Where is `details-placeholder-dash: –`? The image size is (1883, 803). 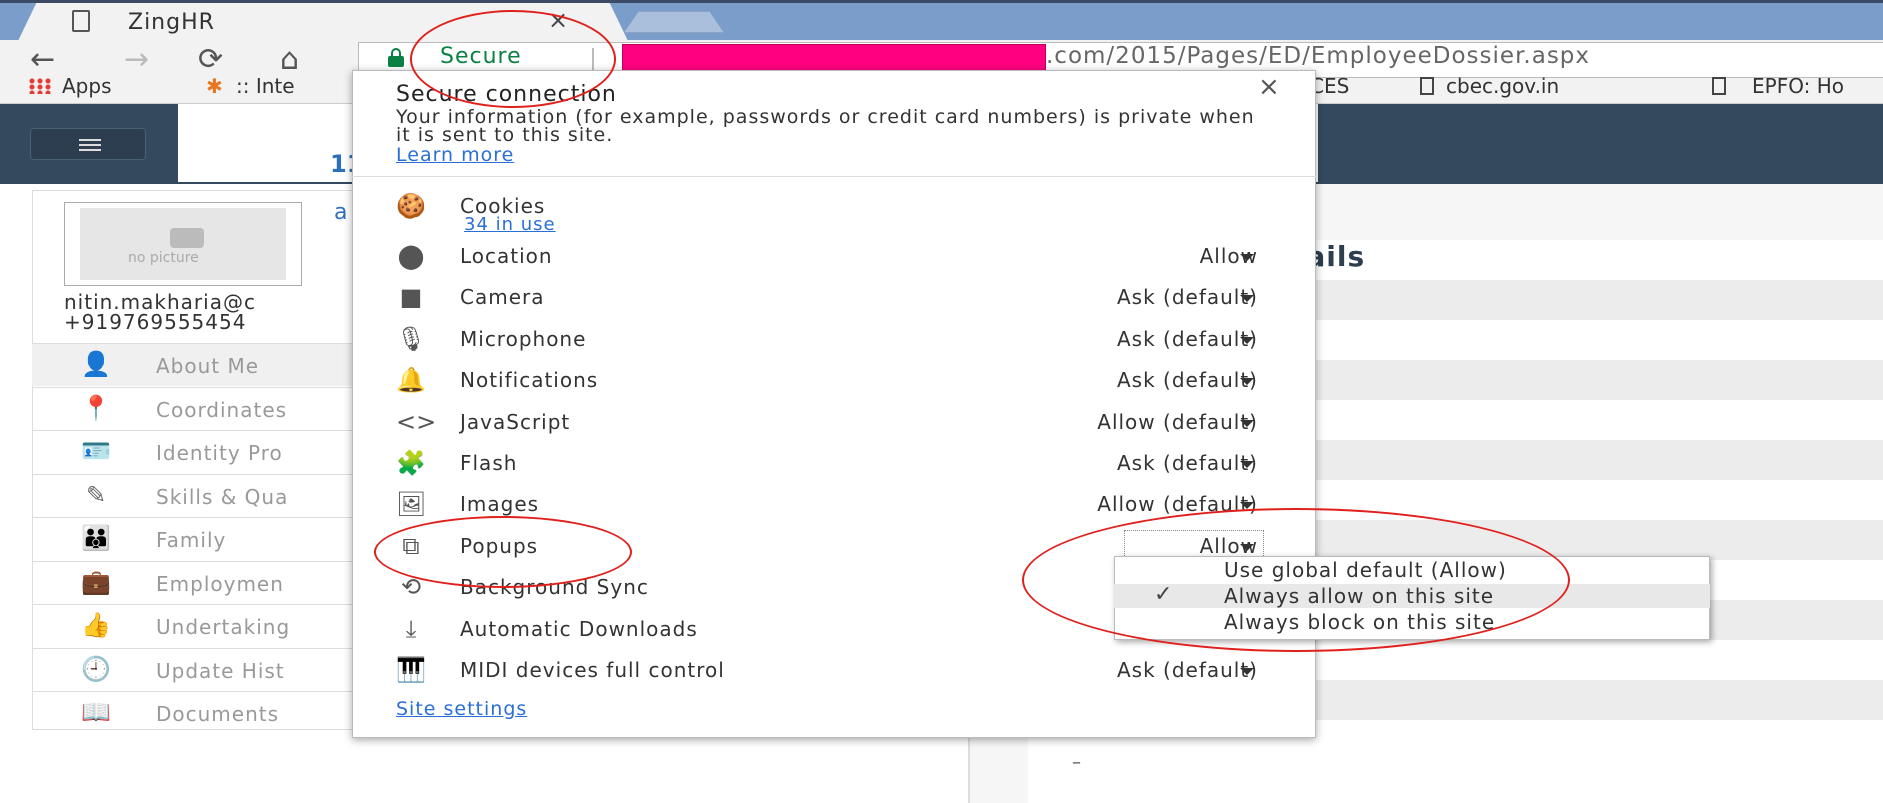
details-placeholder-dash: – is located at coordinates (1076, 762).